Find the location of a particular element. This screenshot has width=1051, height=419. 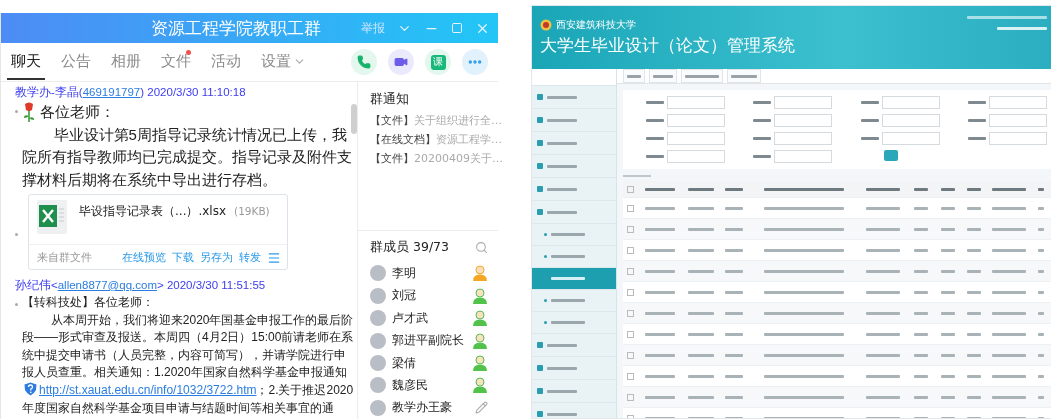

file-action-link: 在线预览 is located at coordinates (144, 257).